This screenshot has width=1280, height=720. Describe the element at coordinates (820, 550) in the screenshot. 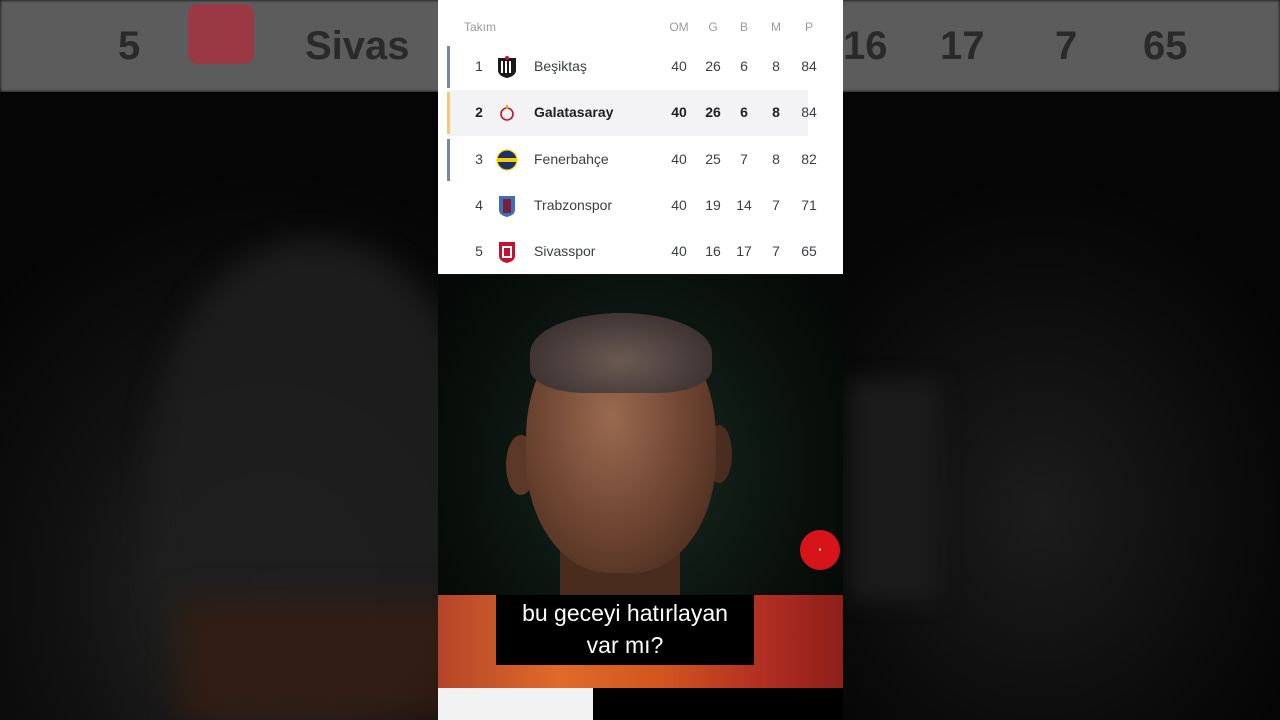

I see `channel-watermark-icon: ●` at that location.